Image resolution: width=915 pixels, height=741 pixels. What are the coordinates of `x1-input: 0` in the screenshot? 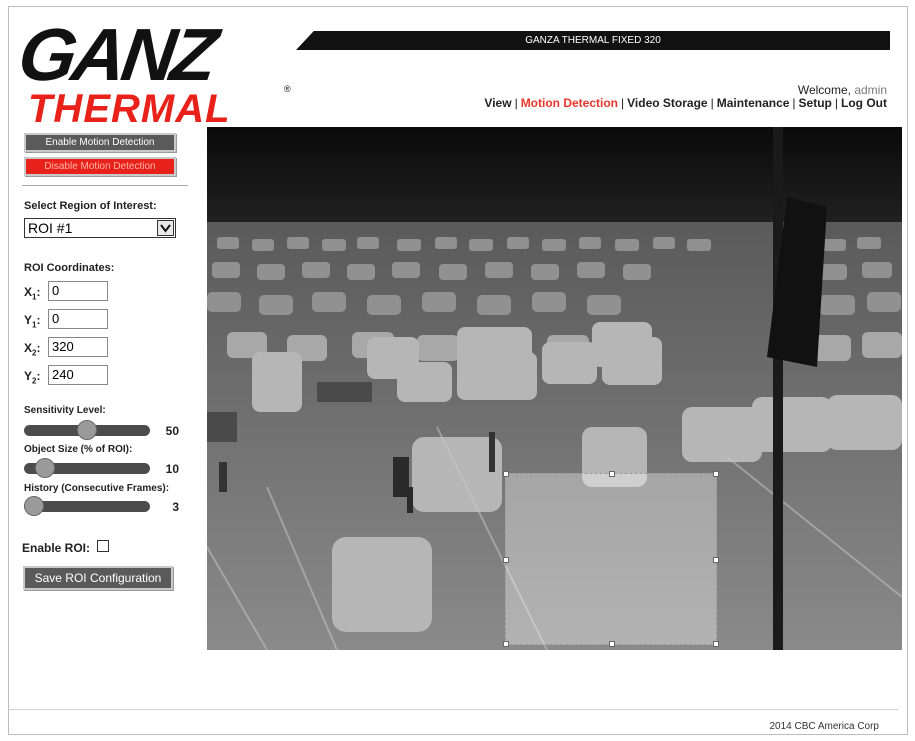 It's located at (78, 291).